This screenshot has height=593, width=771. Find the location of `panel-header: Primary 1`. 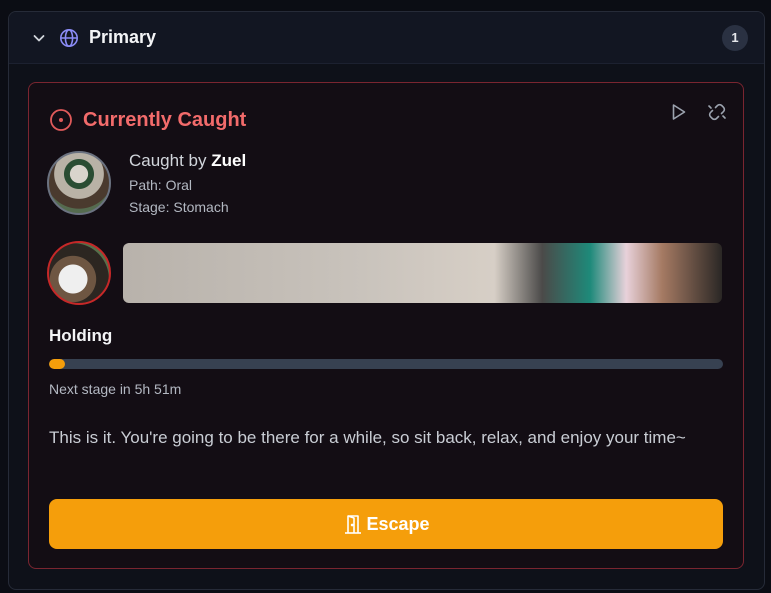

panel-header: Primary 1 is located at coordinates (386, 38).